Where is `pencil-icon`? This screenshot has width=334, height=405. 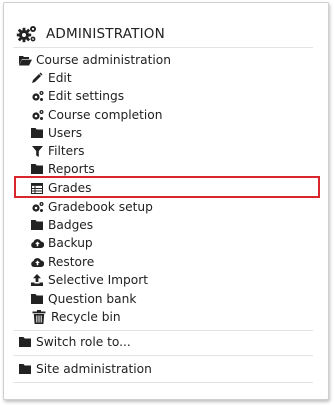
pencil-icon is located at coordinates (37, 78).